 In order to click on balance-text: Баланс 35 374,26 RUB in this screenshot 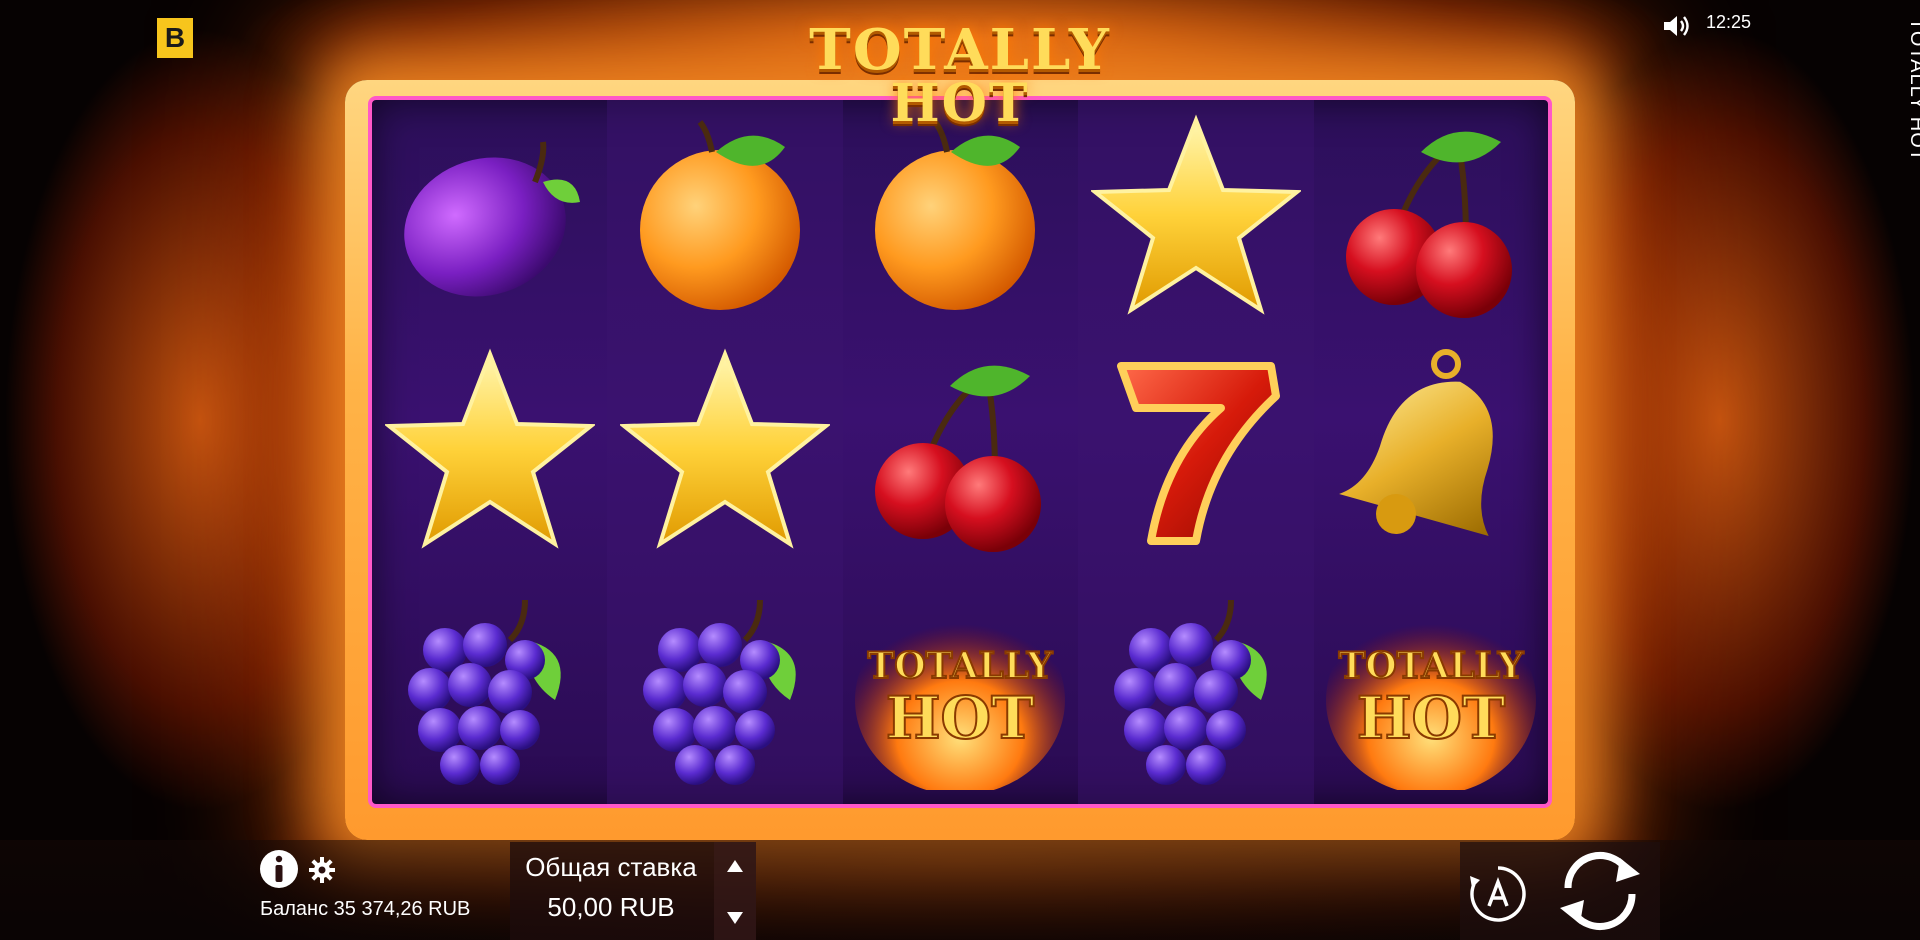, I will do `click(365, 909)`.